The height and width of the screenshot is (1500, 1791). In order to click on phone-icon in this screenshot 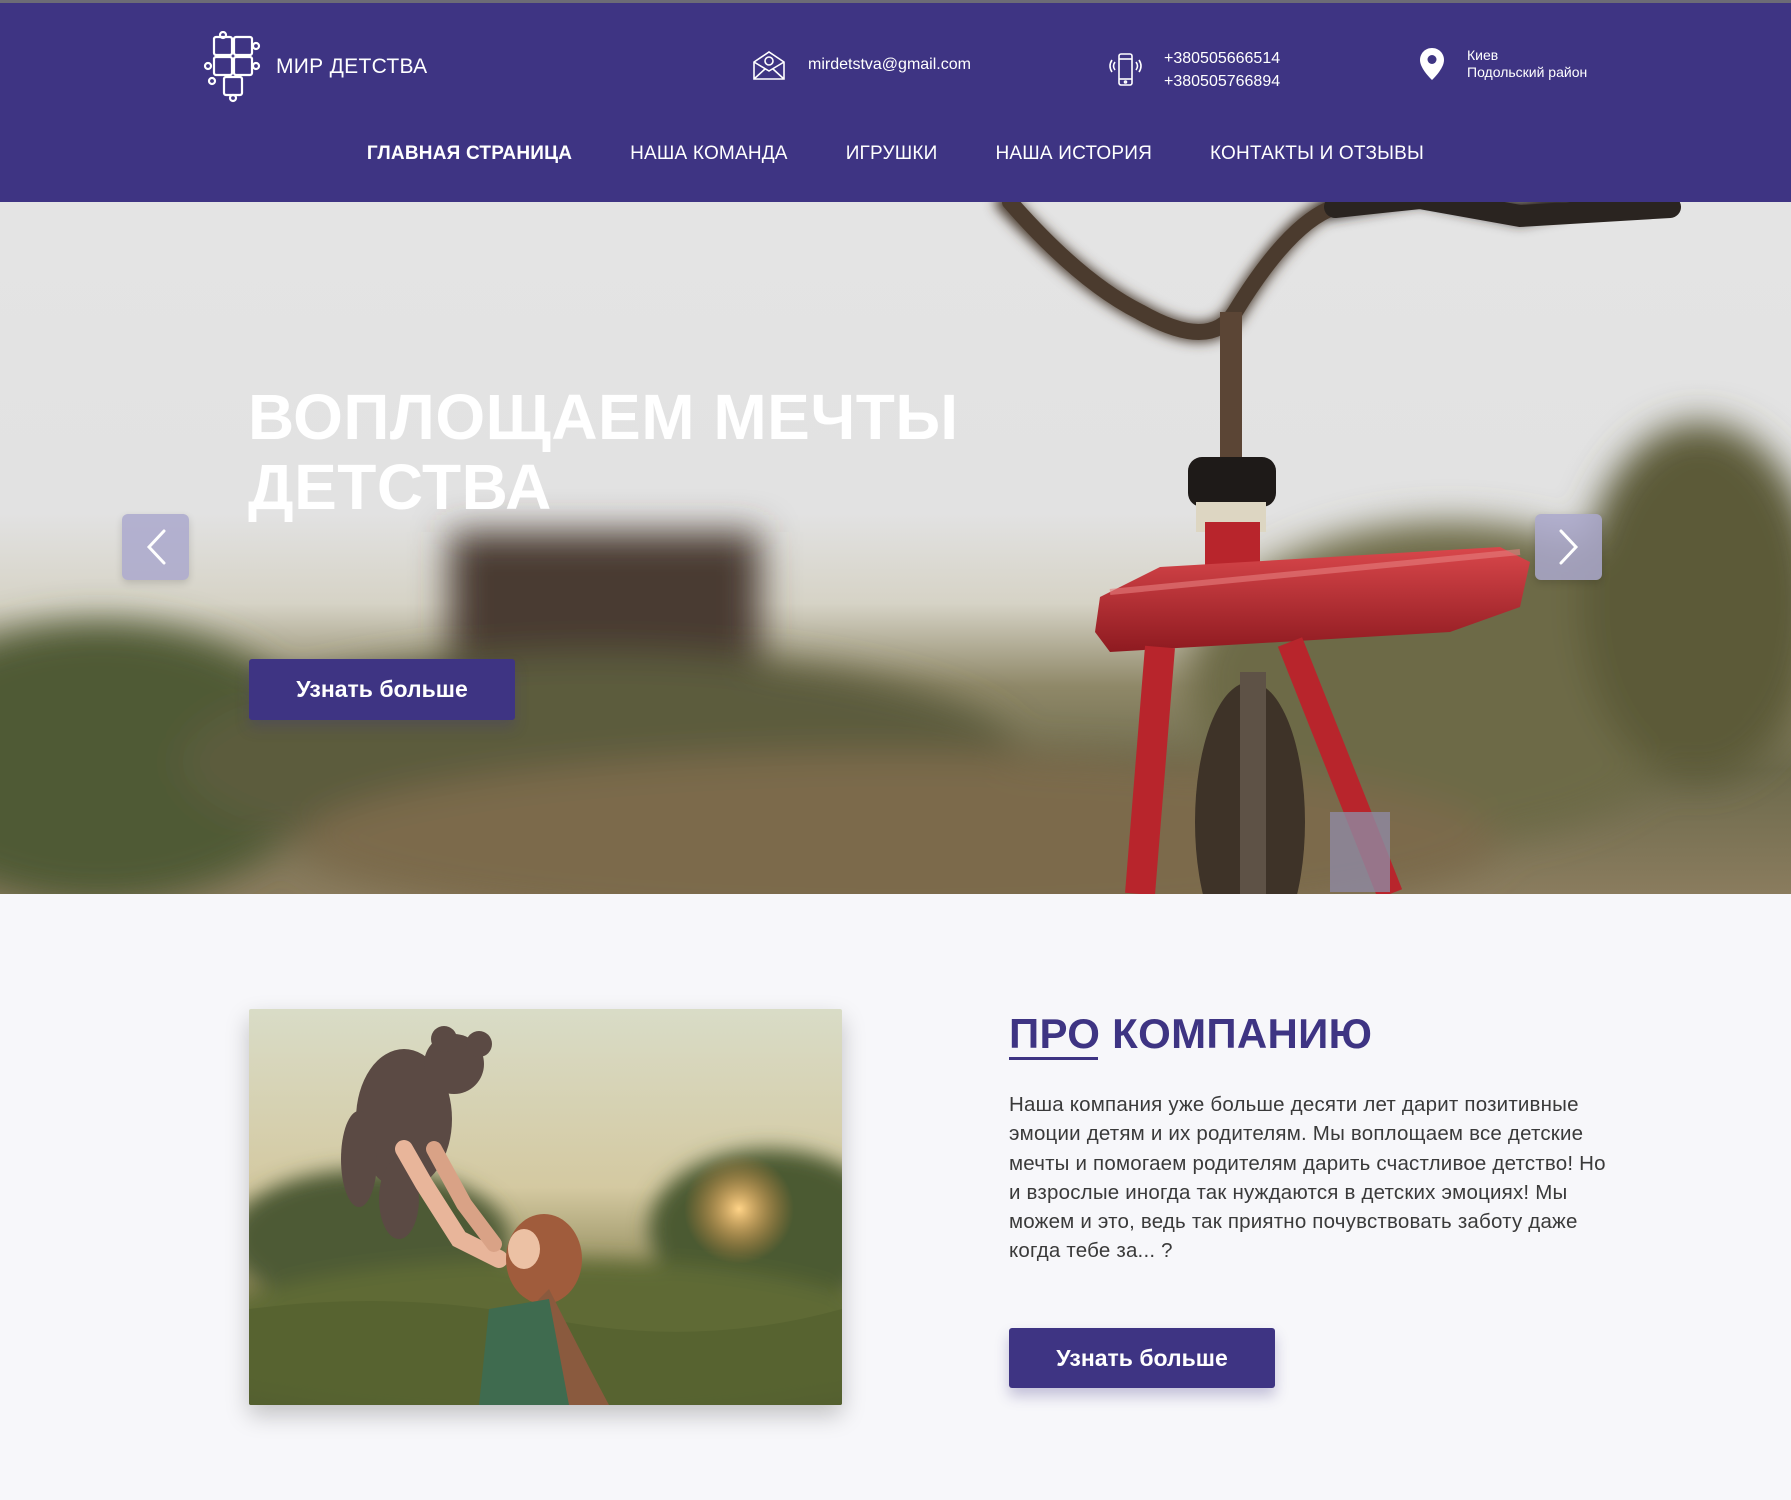, I will do `click(1125, 70)`.